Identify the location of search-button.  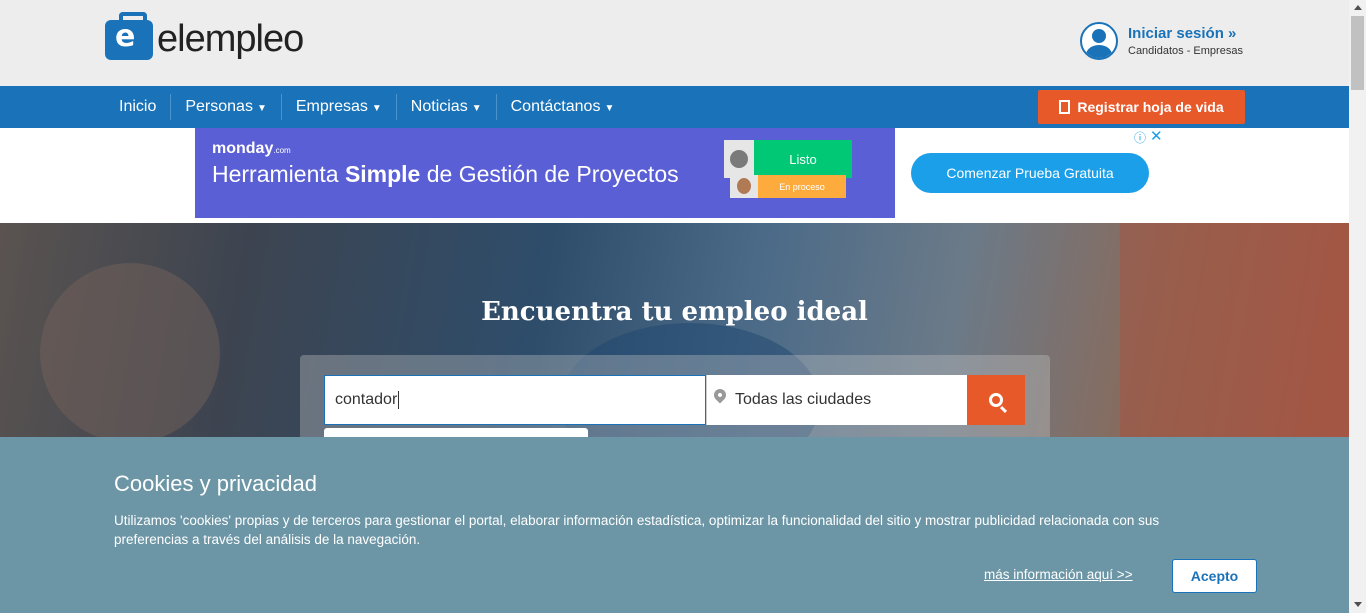
(996, 400).